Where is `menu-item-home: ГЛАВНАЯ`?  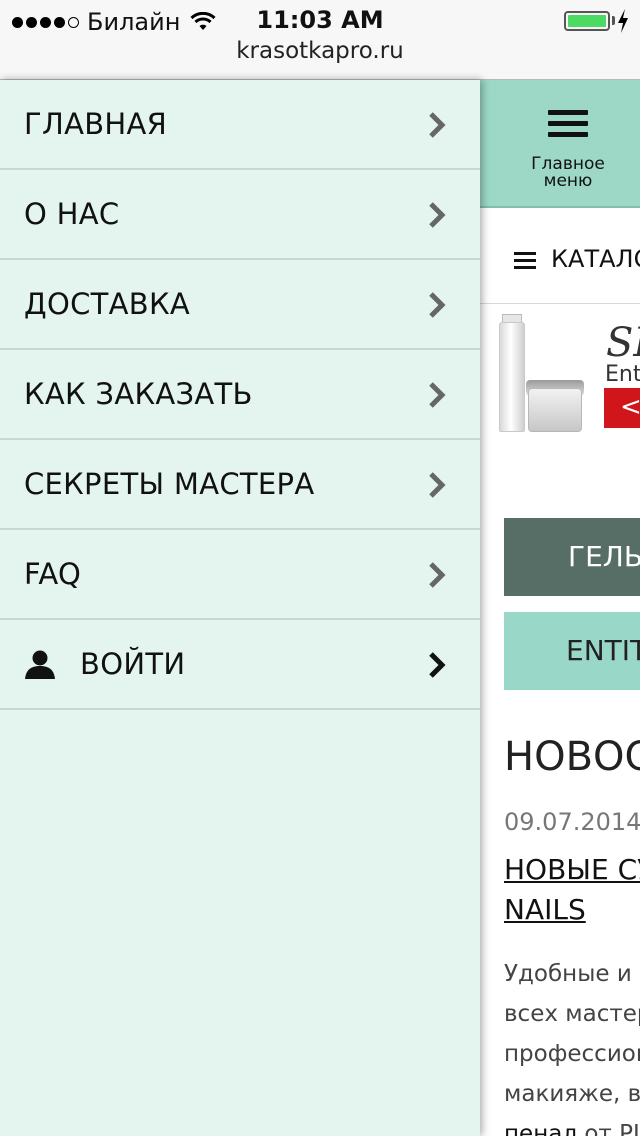 menu-item-home: ГЛАВНАЯ is located at coordinates (240, 125).